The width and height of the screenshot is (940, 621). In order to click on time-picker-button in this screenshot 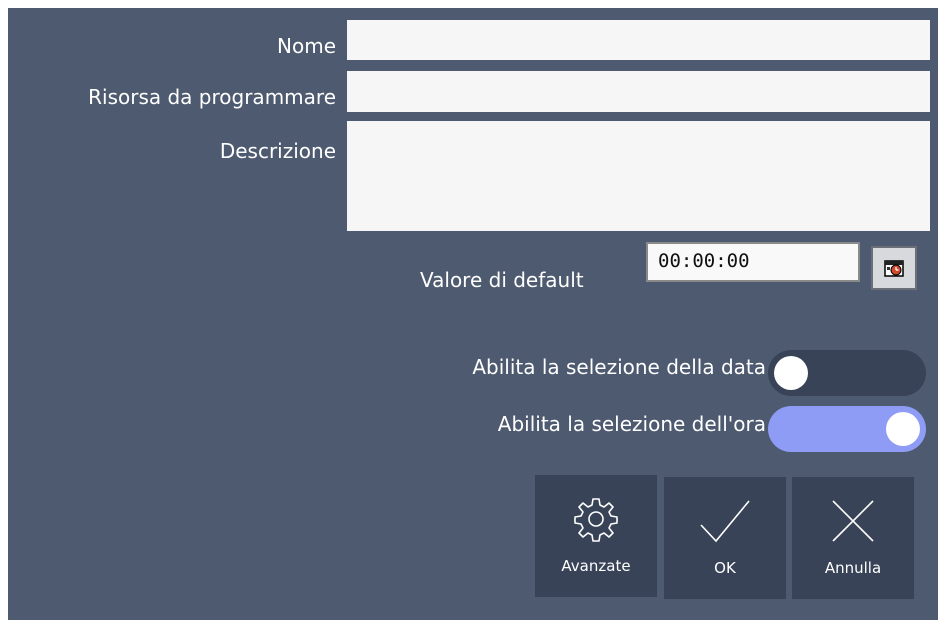, I will do `click(894, 268)`.